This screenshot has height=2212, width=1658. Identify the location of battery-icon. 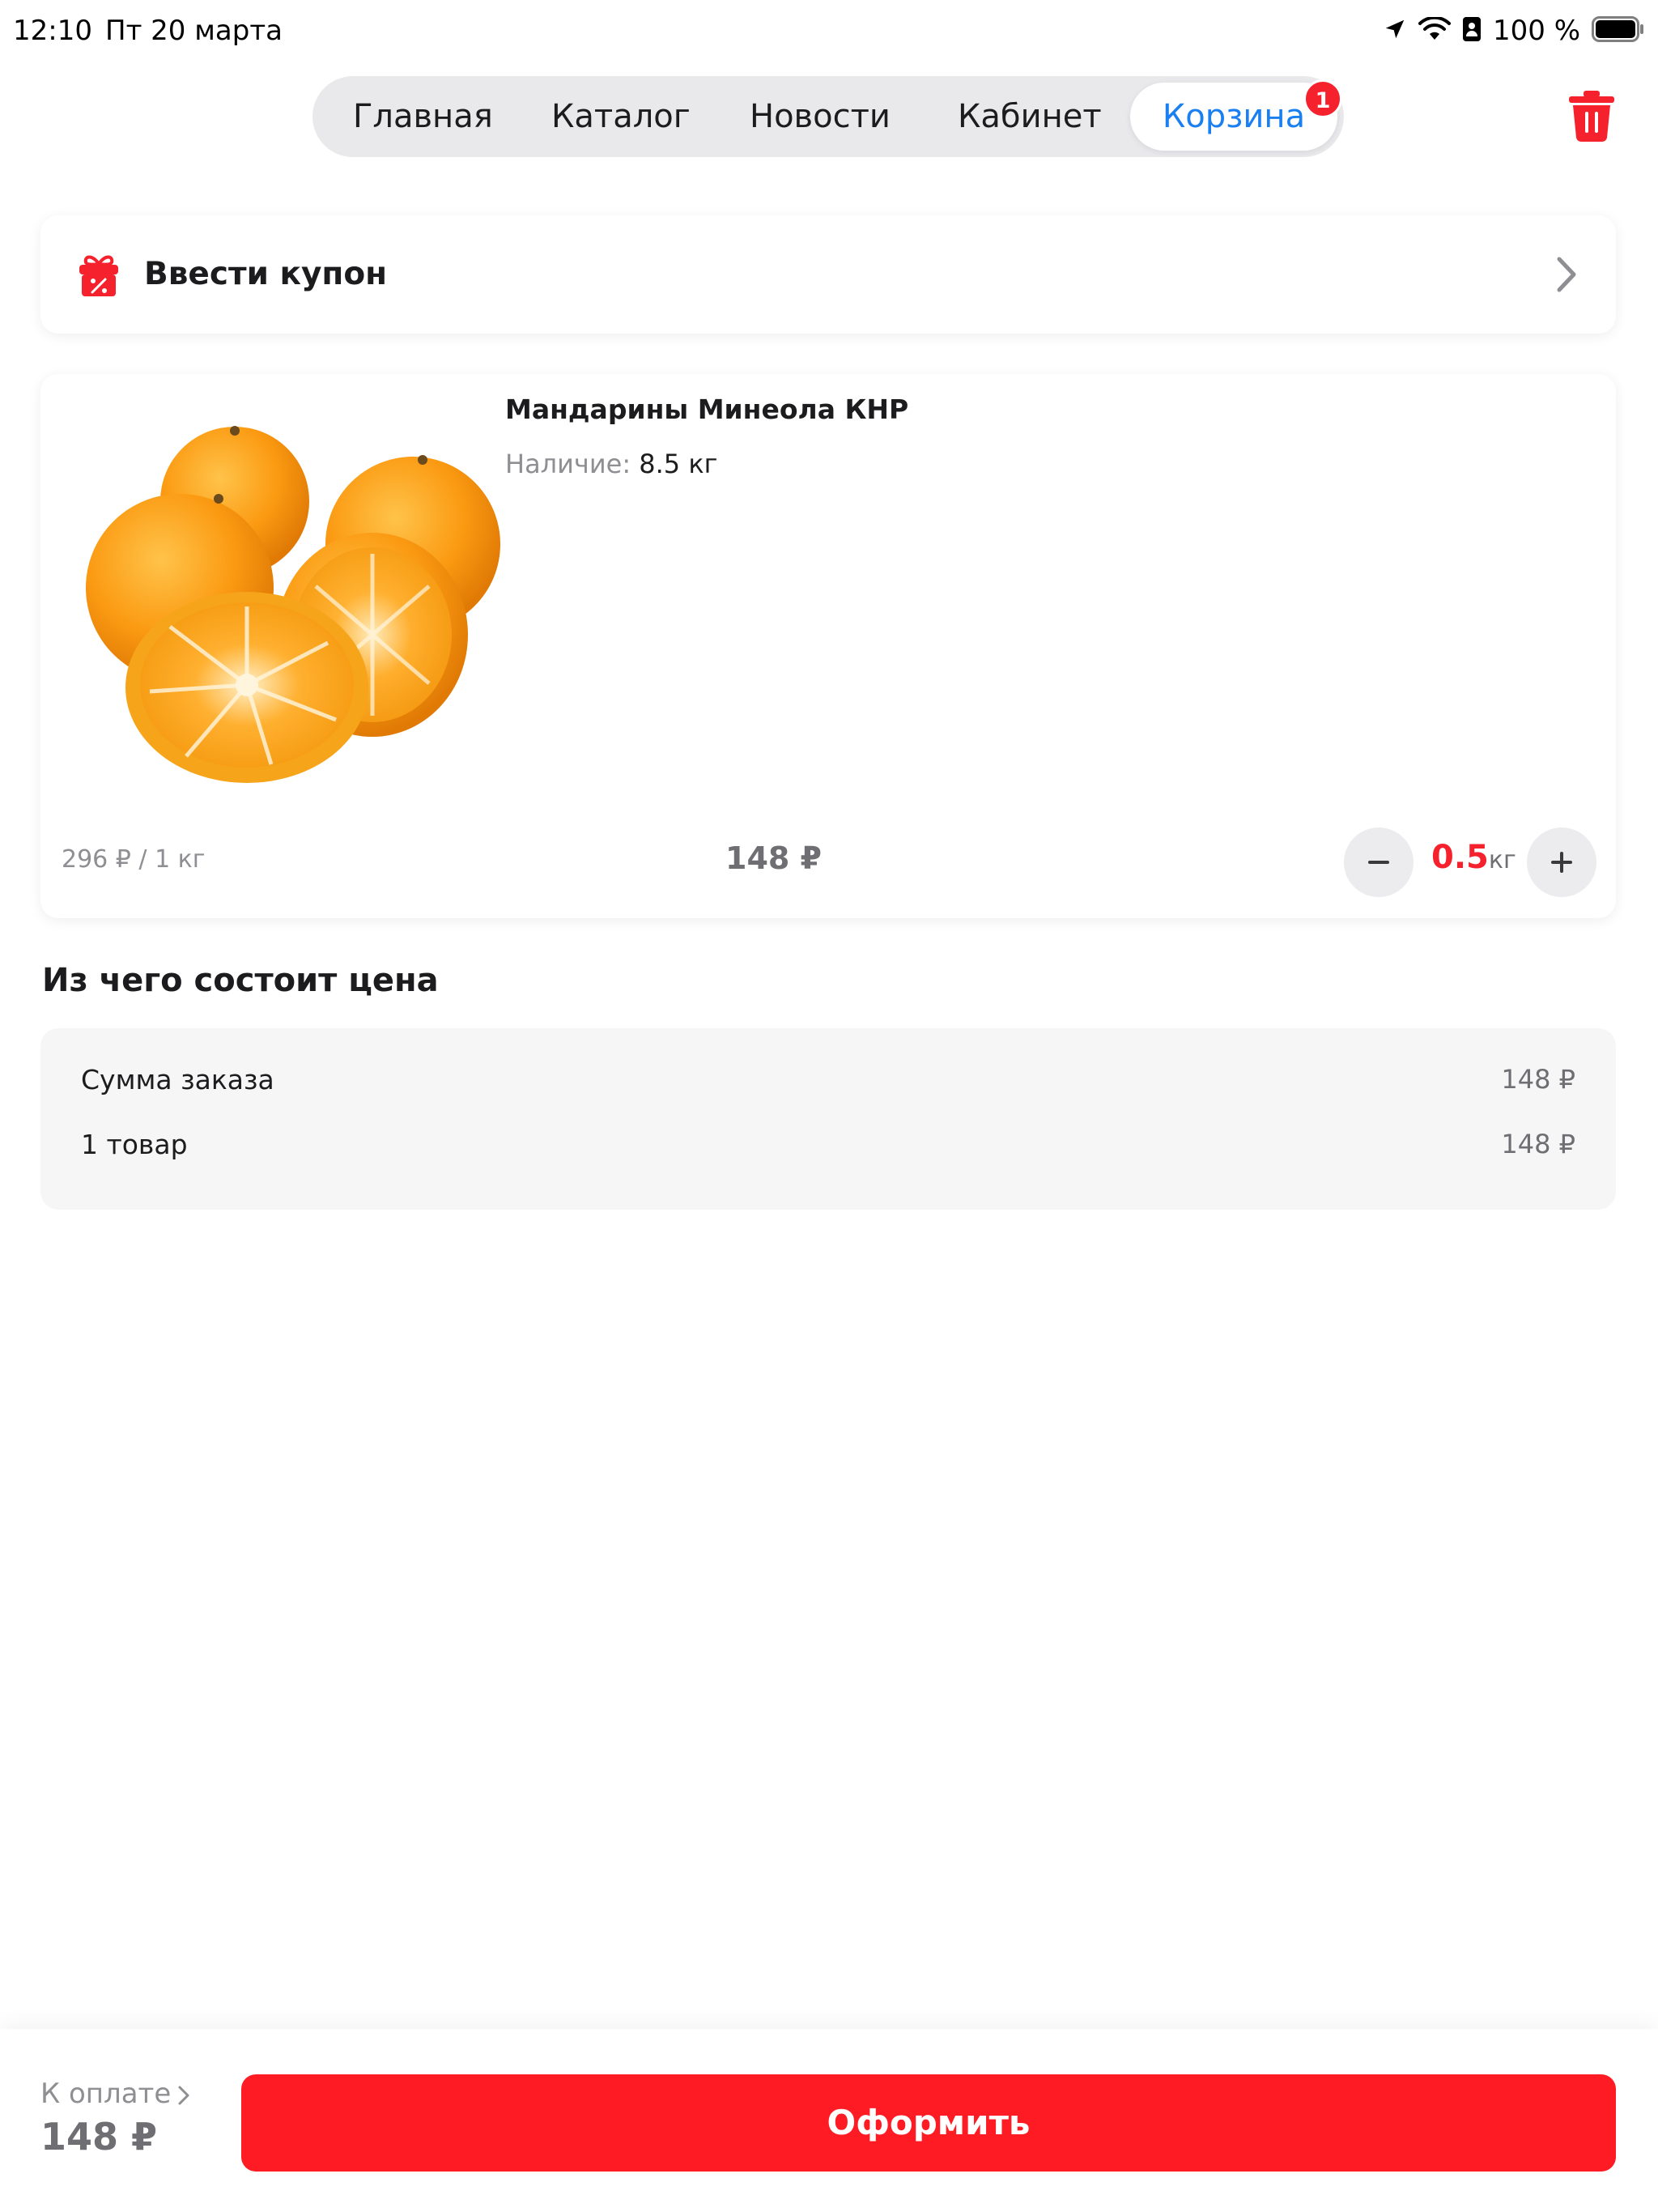
(1618, 31).